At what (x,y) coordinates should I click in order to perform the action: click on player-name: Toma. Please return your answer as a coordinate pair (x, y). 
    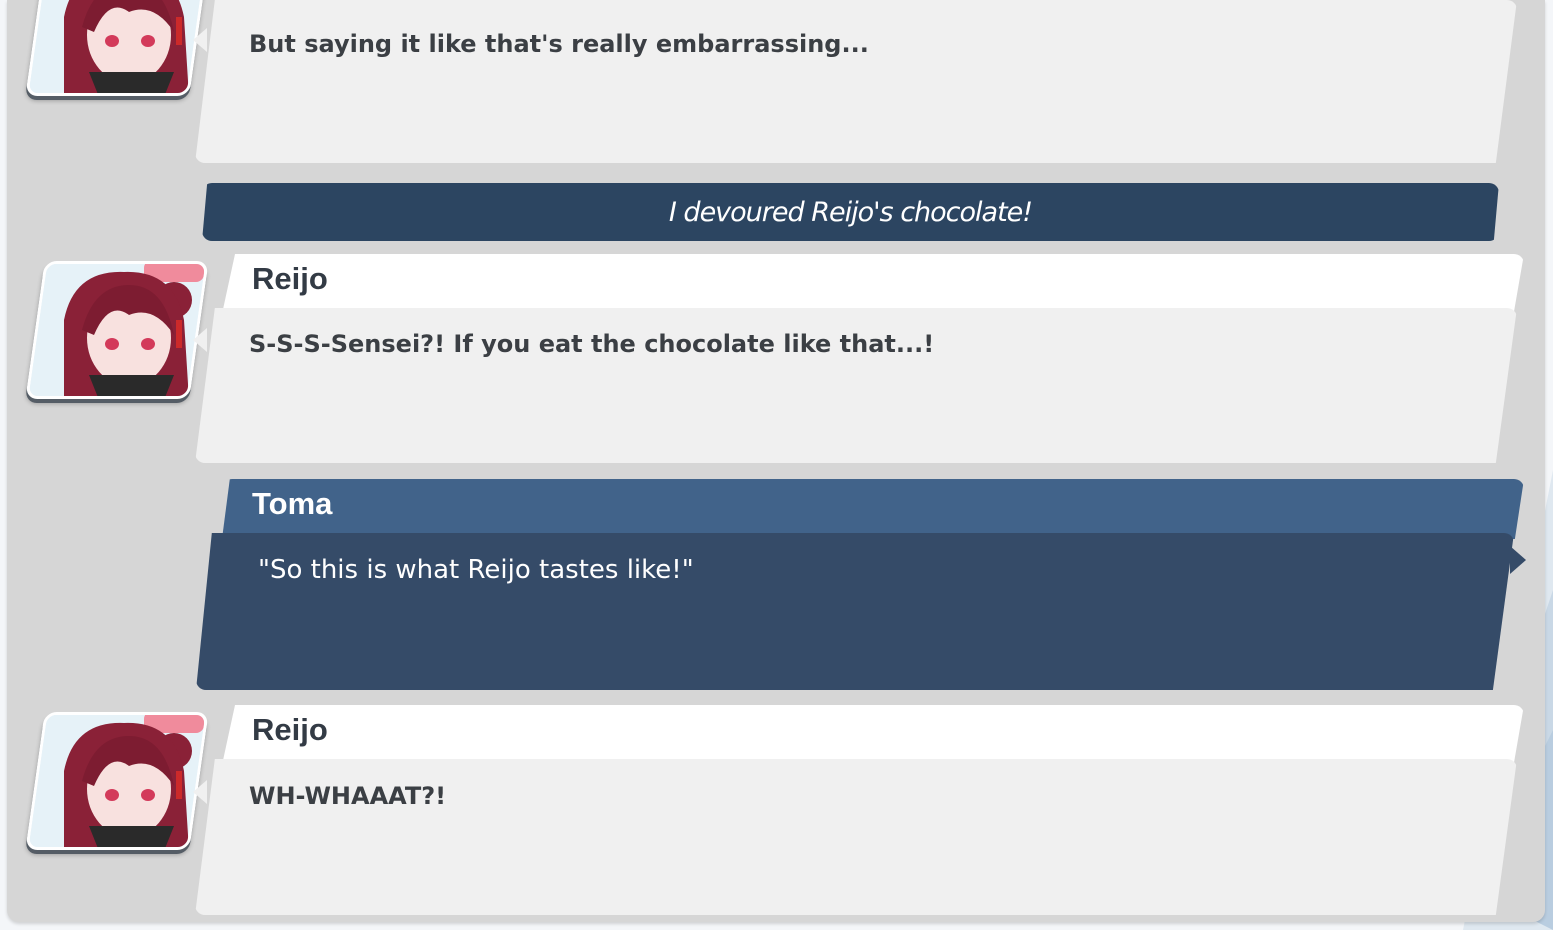
    Looking at the image, I should click on (292, 503).